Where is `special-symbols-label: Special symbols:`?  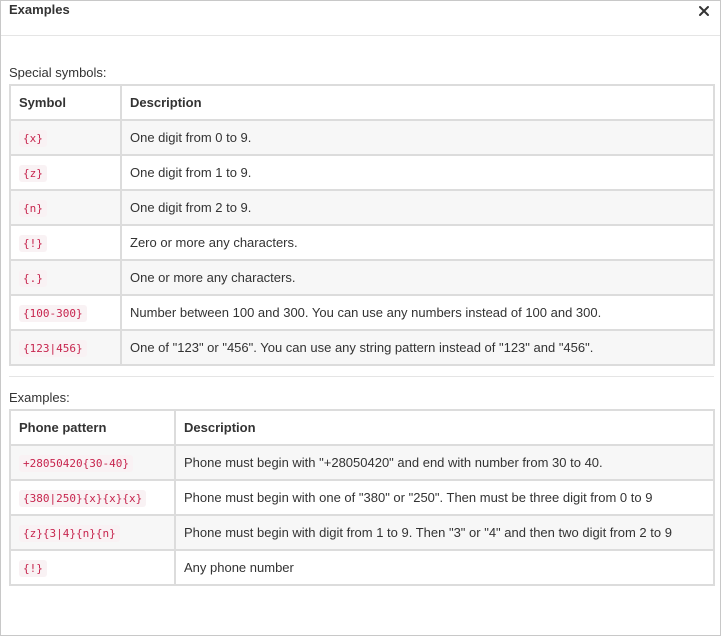
special-symbols-label: Special symbols: is located at coordinates (58, 72).